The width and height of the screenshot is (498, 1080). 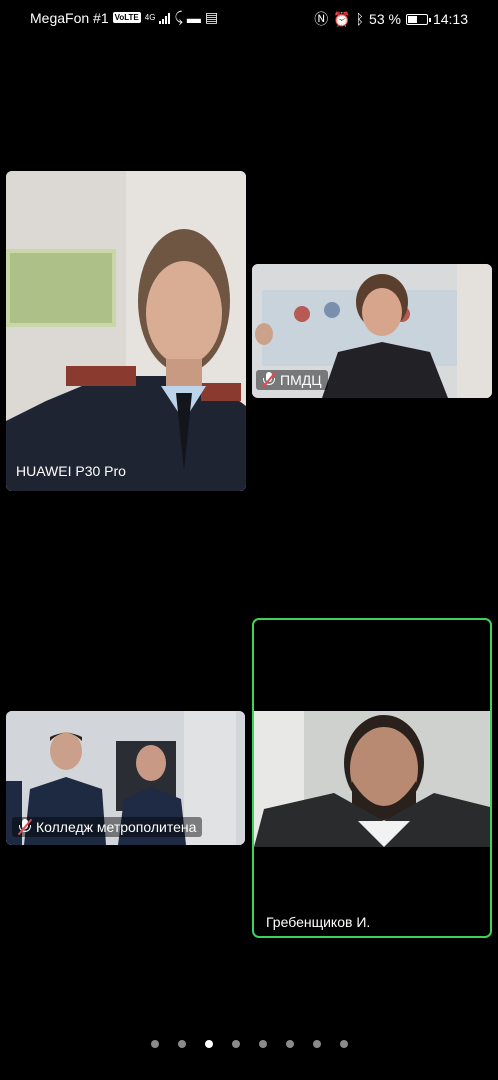 What do you see at coordinates (107, 827) in the screenshot?
I see `participant-name: Колледж метрополитена` at bounding box center [107, 827].